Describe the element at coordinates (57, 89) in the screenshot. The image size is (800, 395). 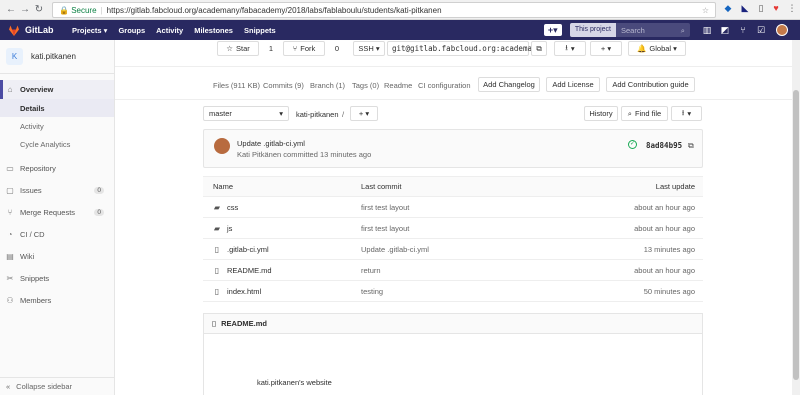
I see `sidebar-item-overview: ⌂ Overview` at that location.